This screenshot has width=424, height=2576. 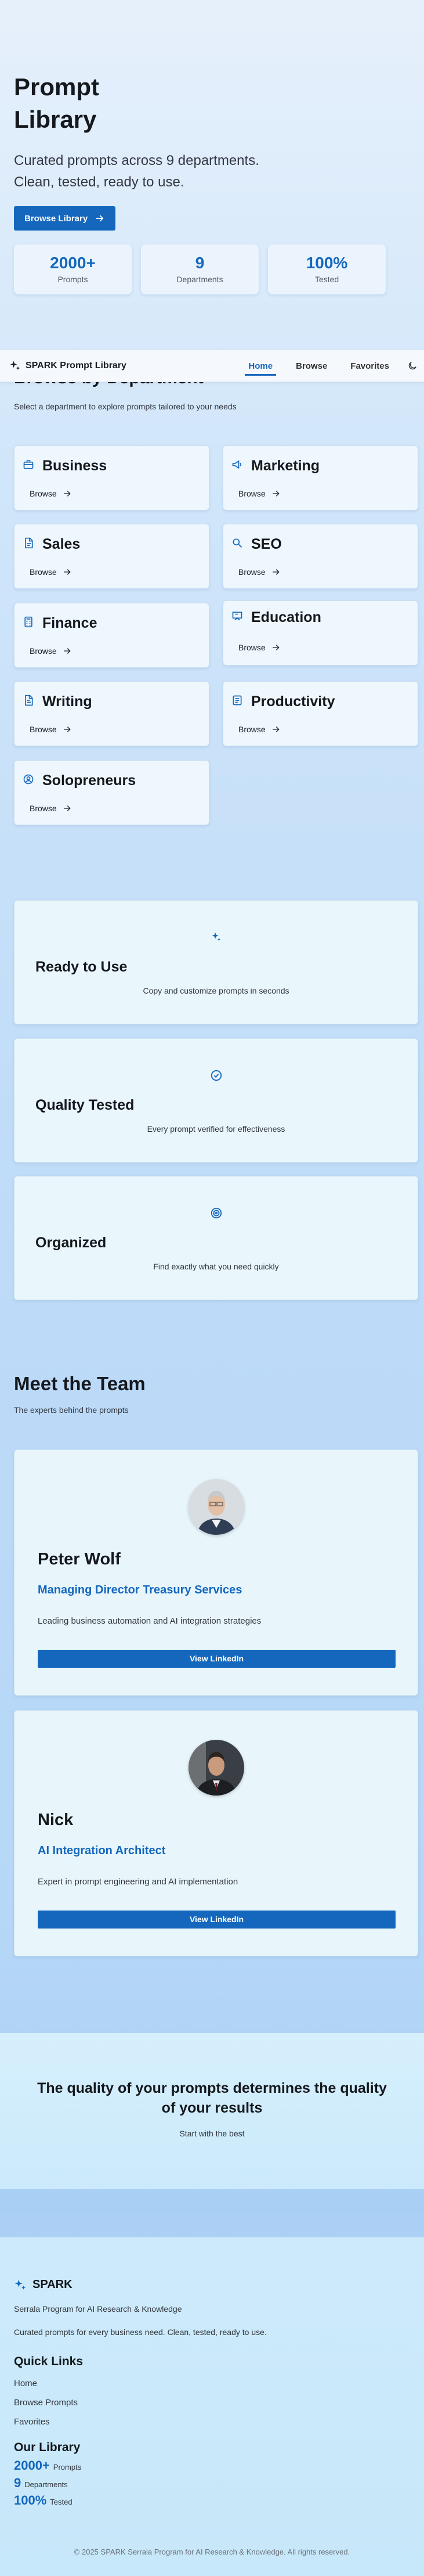 What do you see at coordinates (81, 967) in the screenshot?
I see `feature-title: Ready to Use` at bounding box center [81, 967].